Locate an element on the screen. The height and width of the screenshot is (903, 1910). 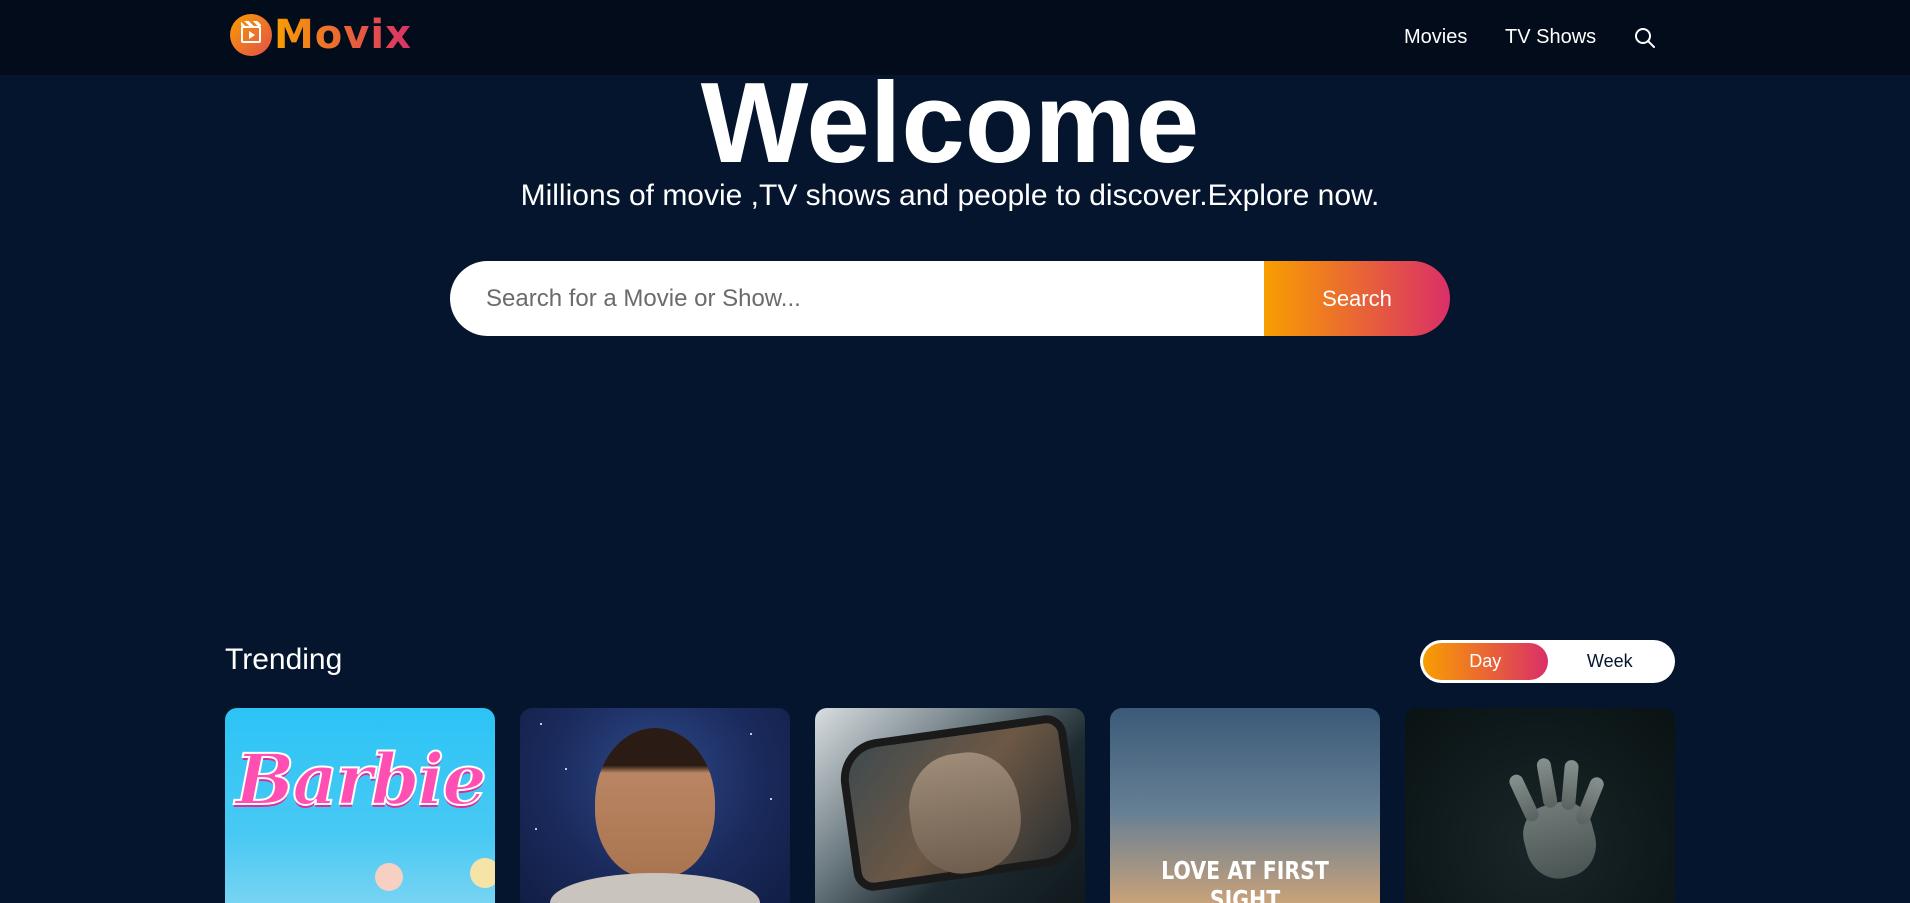
search-icon is located at coordinates (1645, 38).